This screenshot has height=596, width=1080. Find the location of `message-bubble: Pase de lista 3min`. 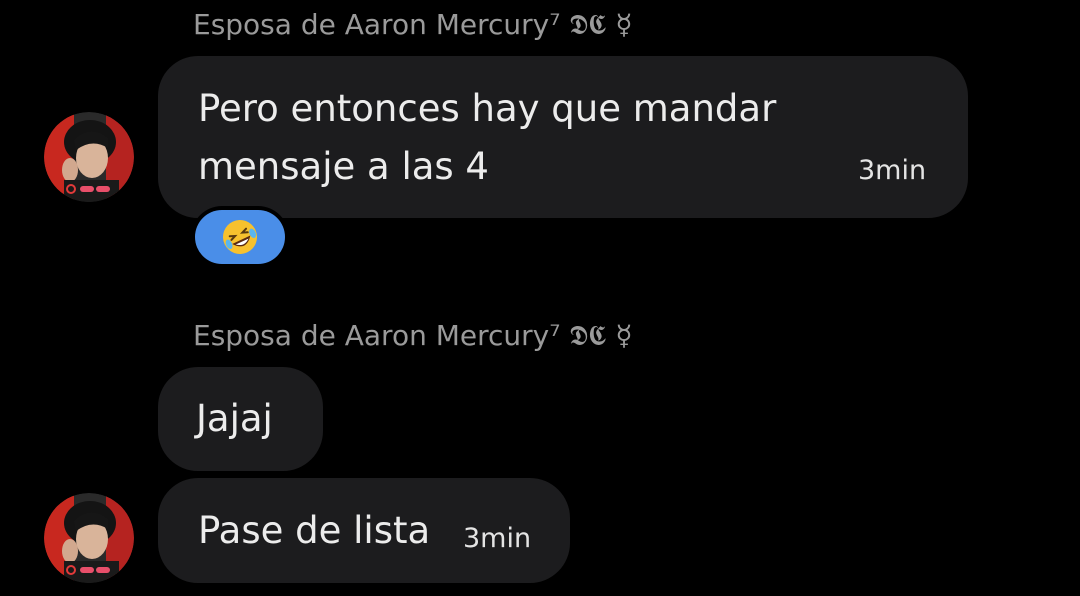

message-bubble: Pase de lista 3min is located at coordinates (364, 530).